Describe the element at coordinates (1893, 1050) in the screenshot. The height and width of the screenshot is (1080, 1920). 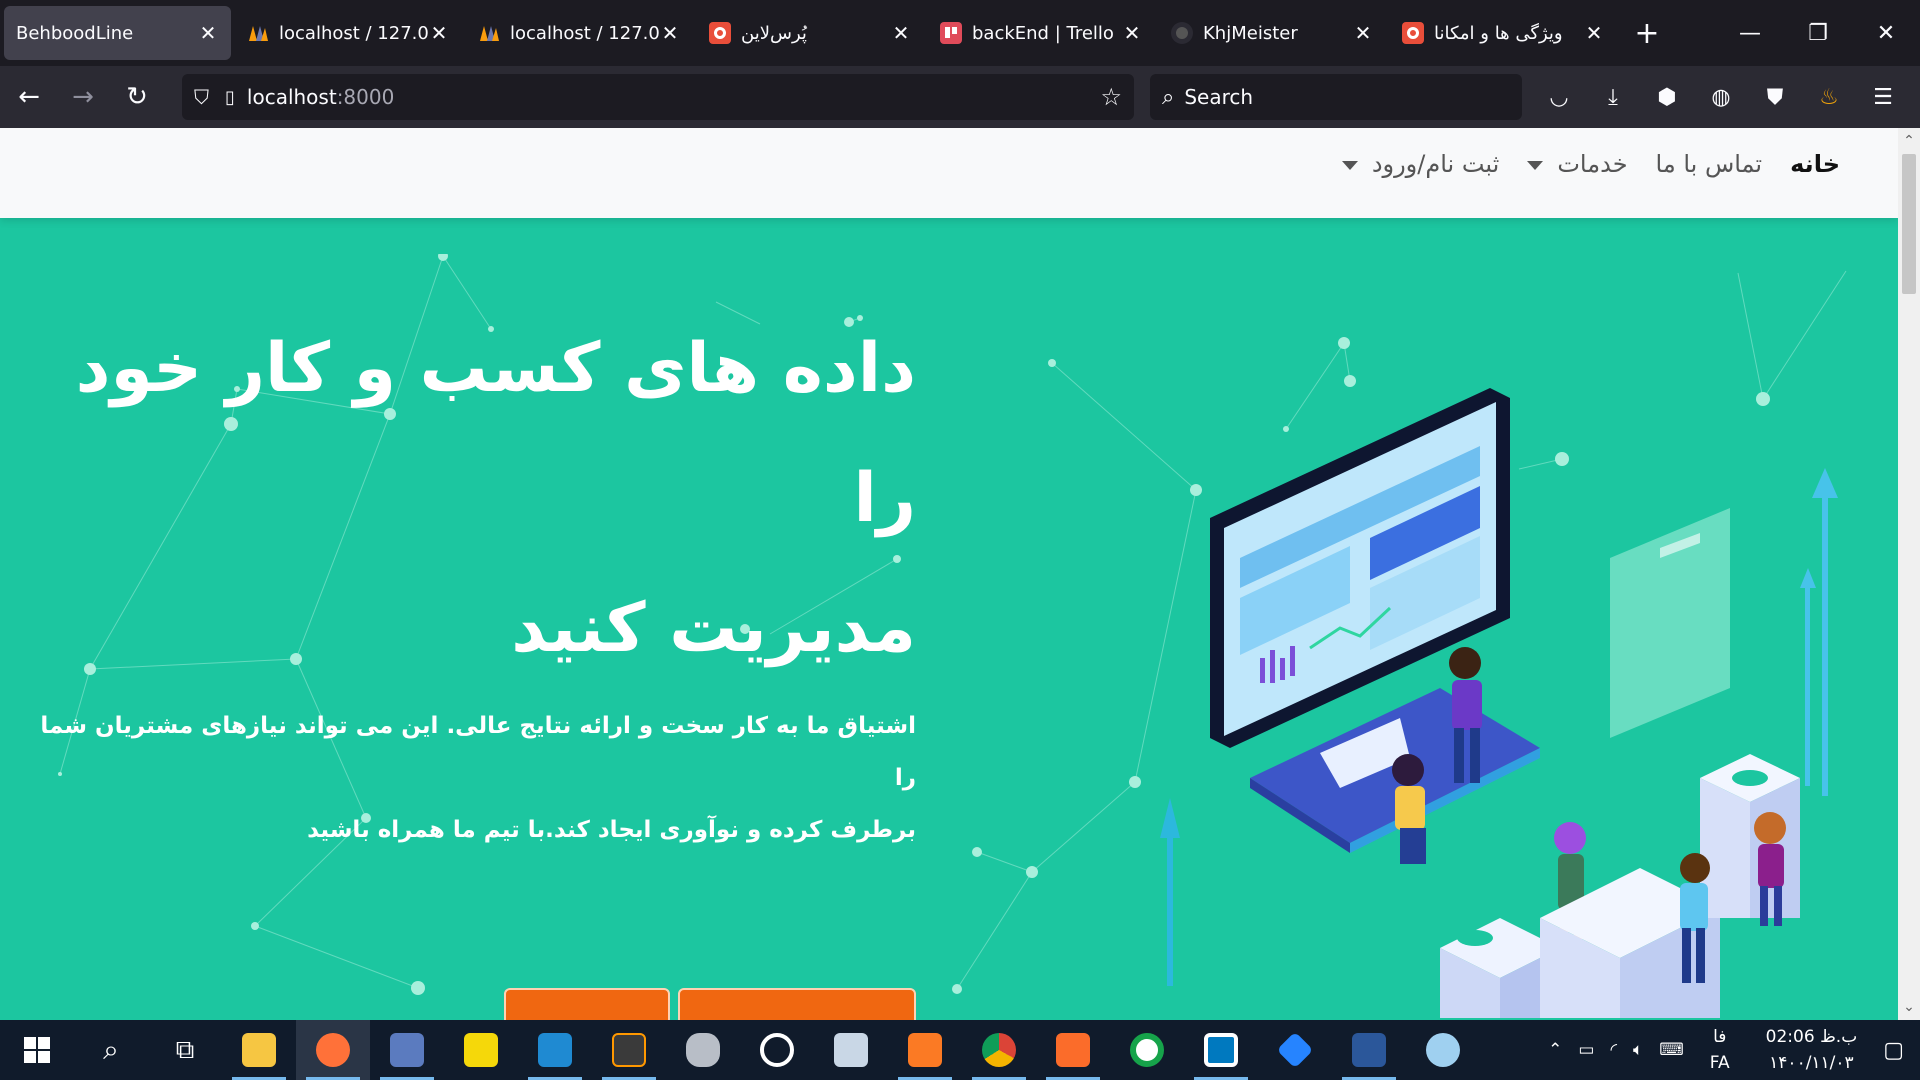
I see `notification-icon: ▢` at that location.